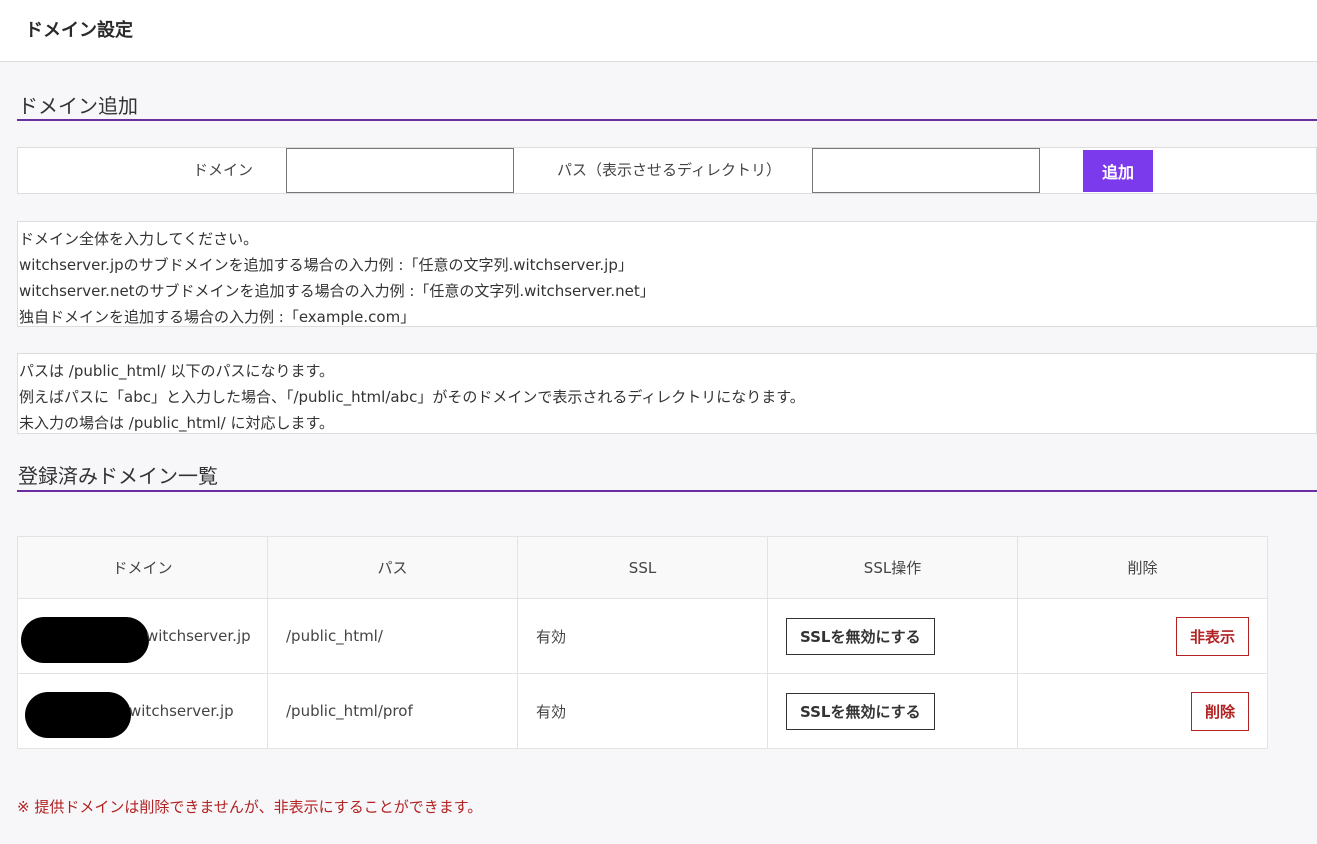 The width and height of the screenshot is (1317, 844). What do you see at coordinates (400, 170) in the screenshot?
I see `domain-input` at bounding box center [400, 170].